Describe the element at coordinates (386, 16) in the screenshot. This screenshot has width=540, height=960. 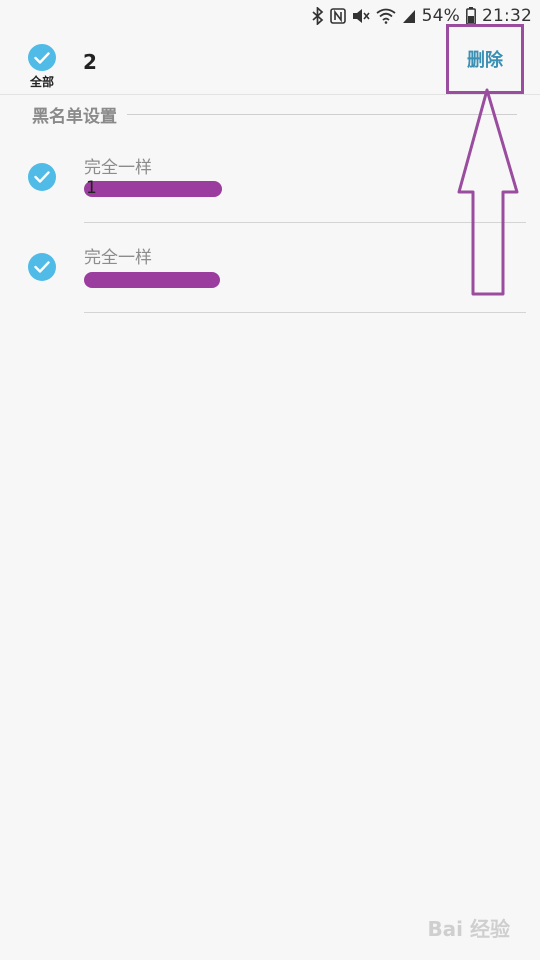
I see `wifi-icon` at that location.